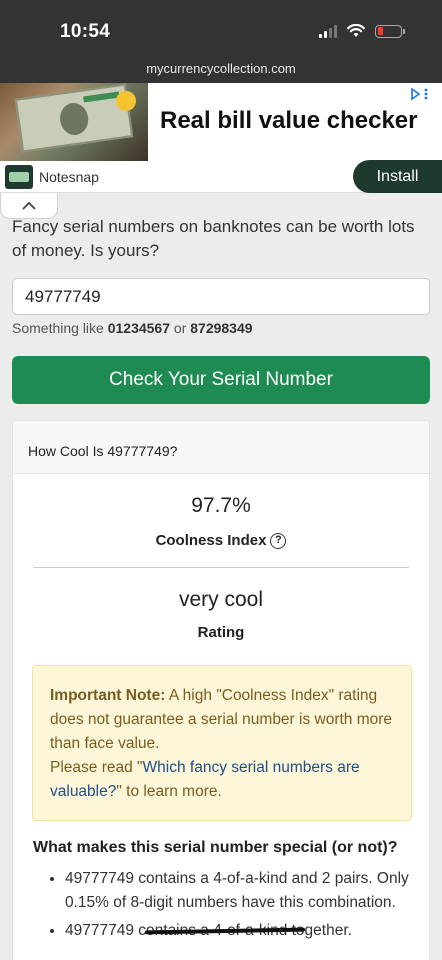 This screenshot has width=442, height=960. Describe the element at coordinates (126, 101) in the screenshot. I see `smiley-emoji-icon` at that location.